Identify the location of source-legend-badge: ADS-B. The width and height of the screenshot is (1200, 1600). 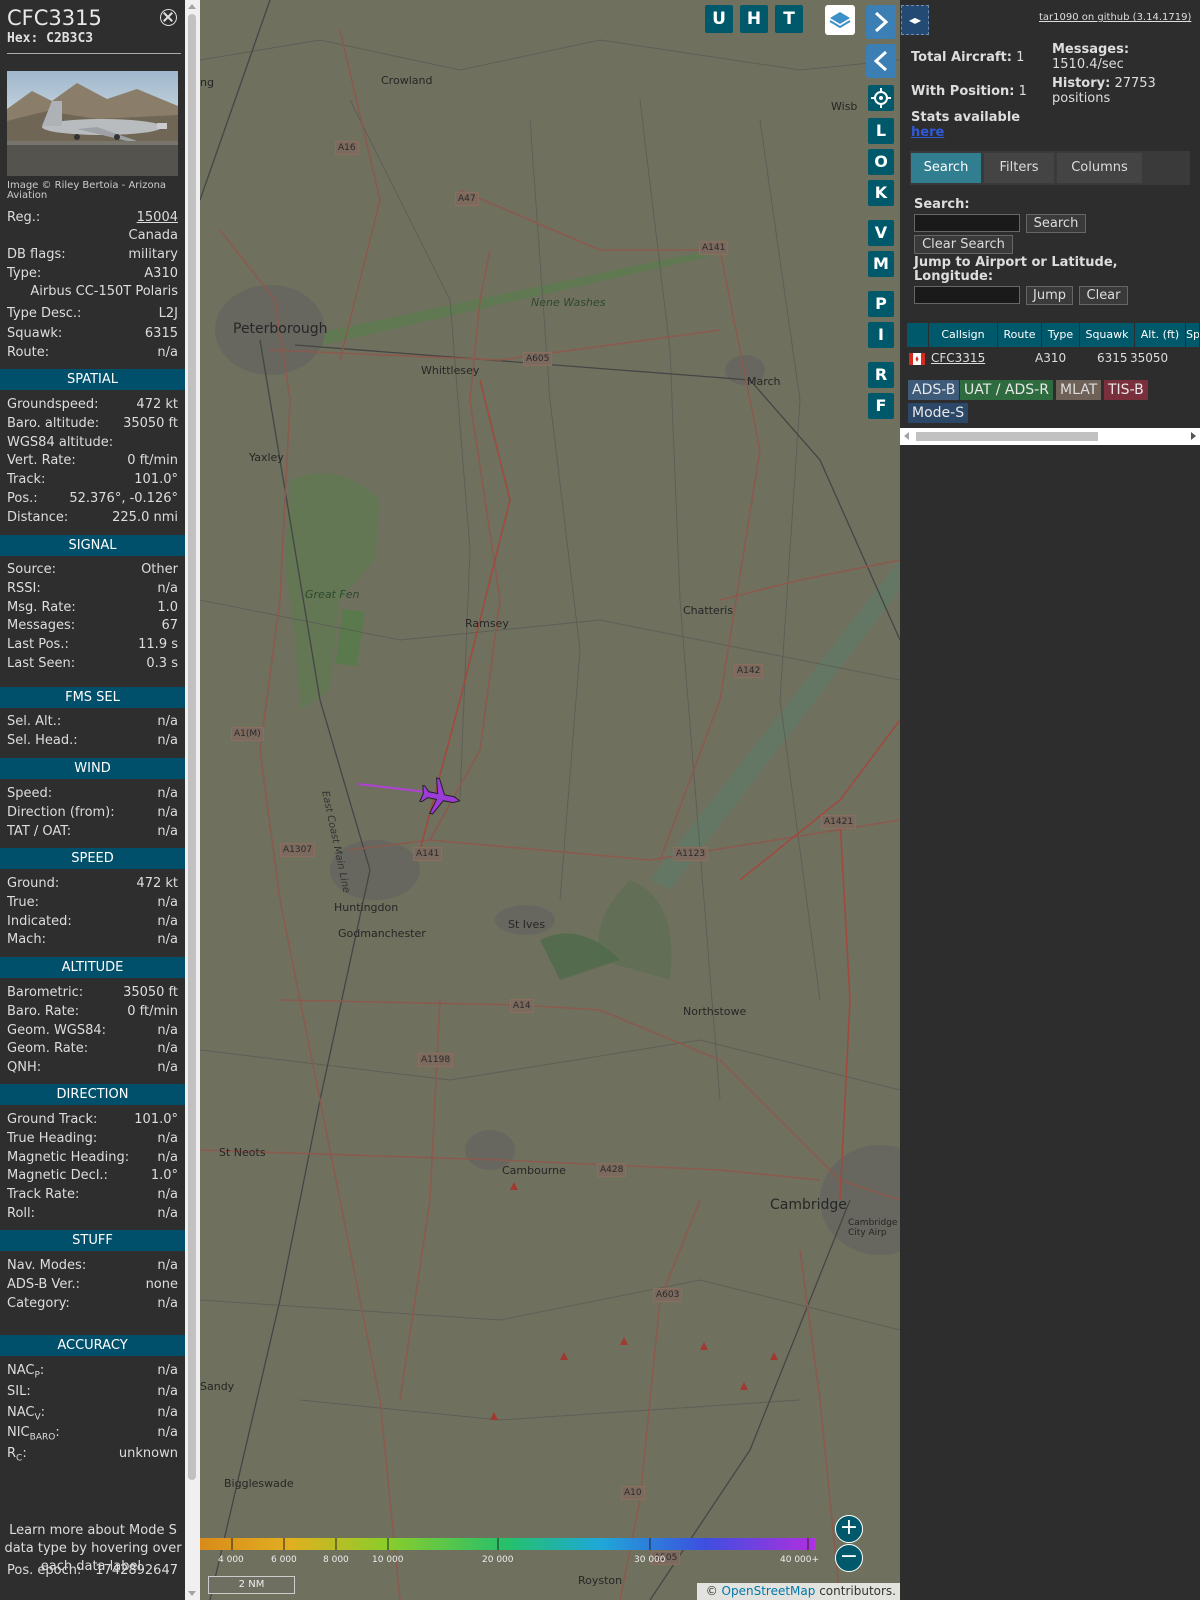
(934, 390).